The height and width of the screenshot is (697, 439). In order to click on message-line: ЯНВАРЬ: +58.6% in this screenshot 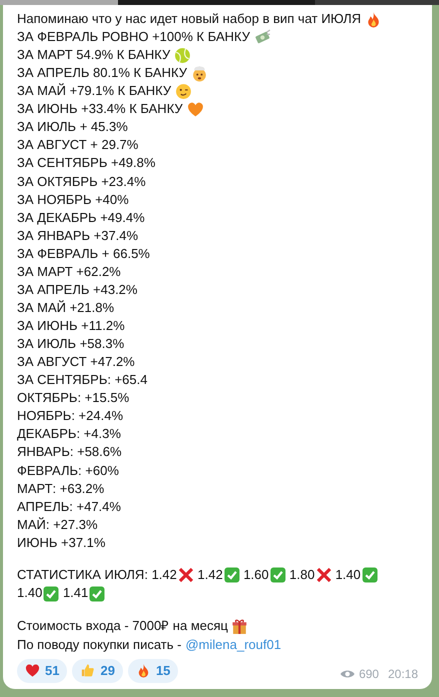, I will do `click(69, 452)`.